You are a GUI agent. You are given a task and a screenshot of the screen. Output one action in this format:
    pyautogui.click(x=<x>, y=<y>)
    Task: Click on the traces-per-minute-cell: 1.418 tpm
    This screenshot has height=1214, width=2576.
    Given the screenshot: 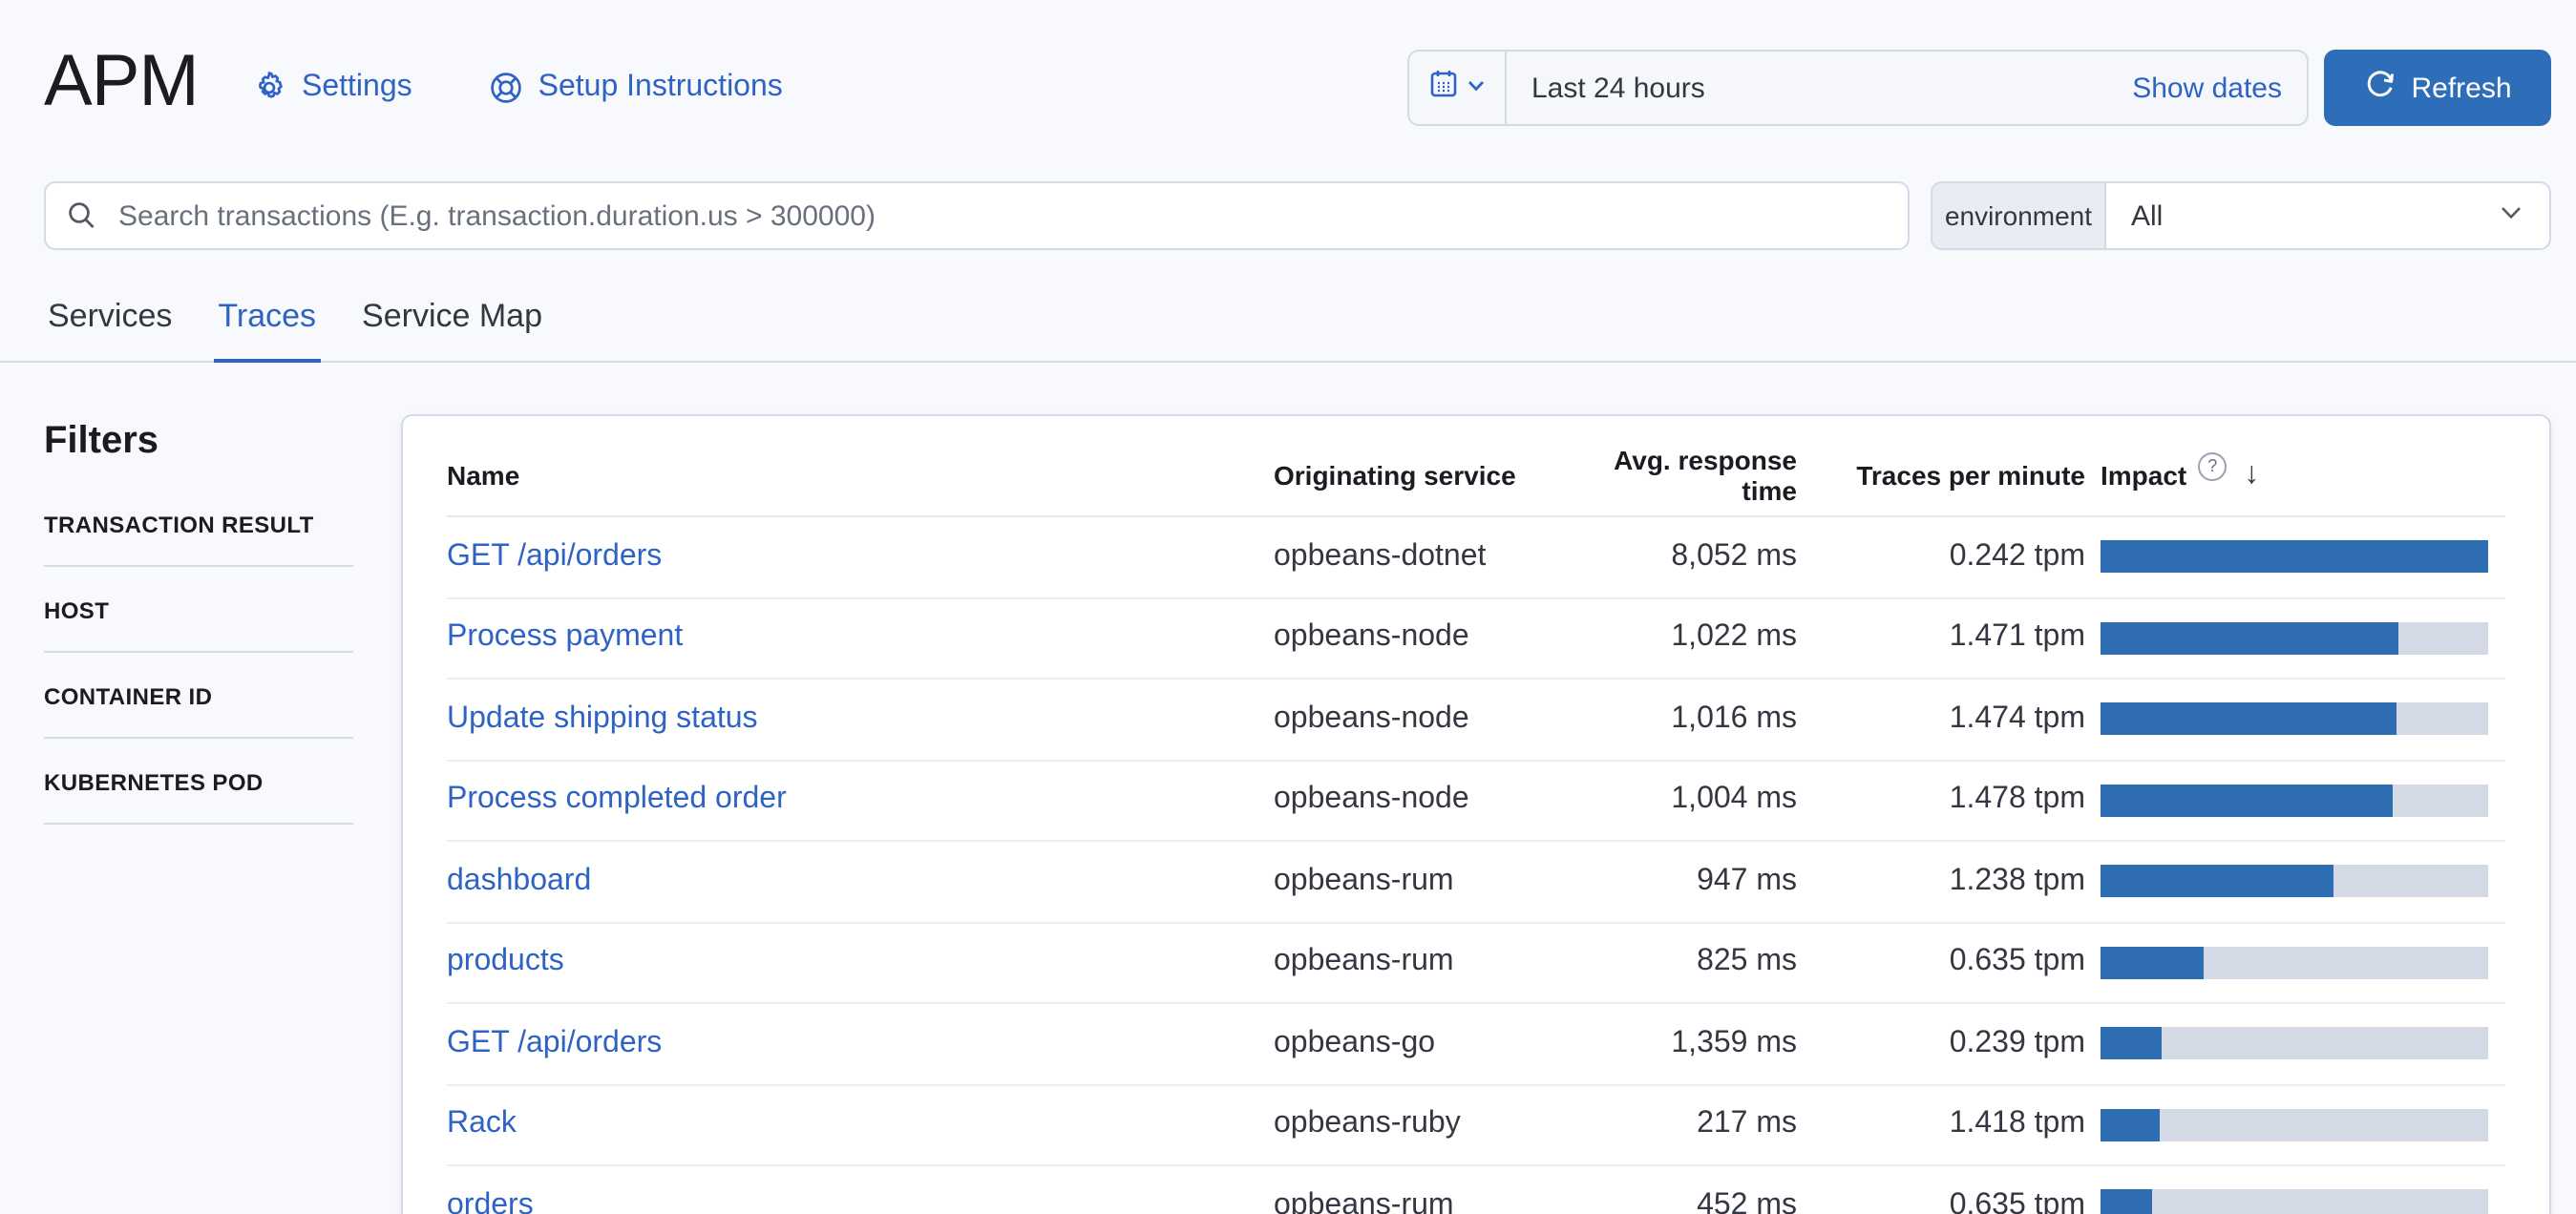 What is the action you would take?
    pyautogui.click(x=1941, y=1125)
    